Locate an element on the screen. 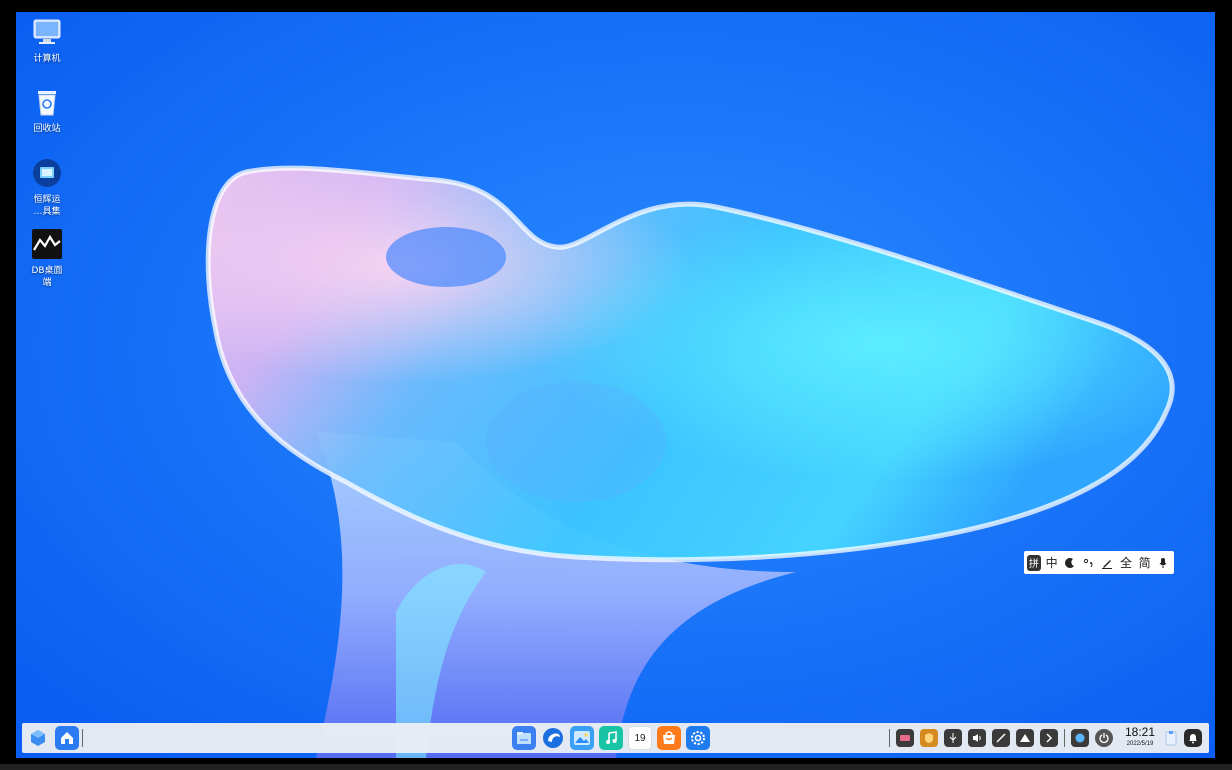 This screenshot has height=770, width=1232. calendar-day: 19 is located at coordinates (640, 738).